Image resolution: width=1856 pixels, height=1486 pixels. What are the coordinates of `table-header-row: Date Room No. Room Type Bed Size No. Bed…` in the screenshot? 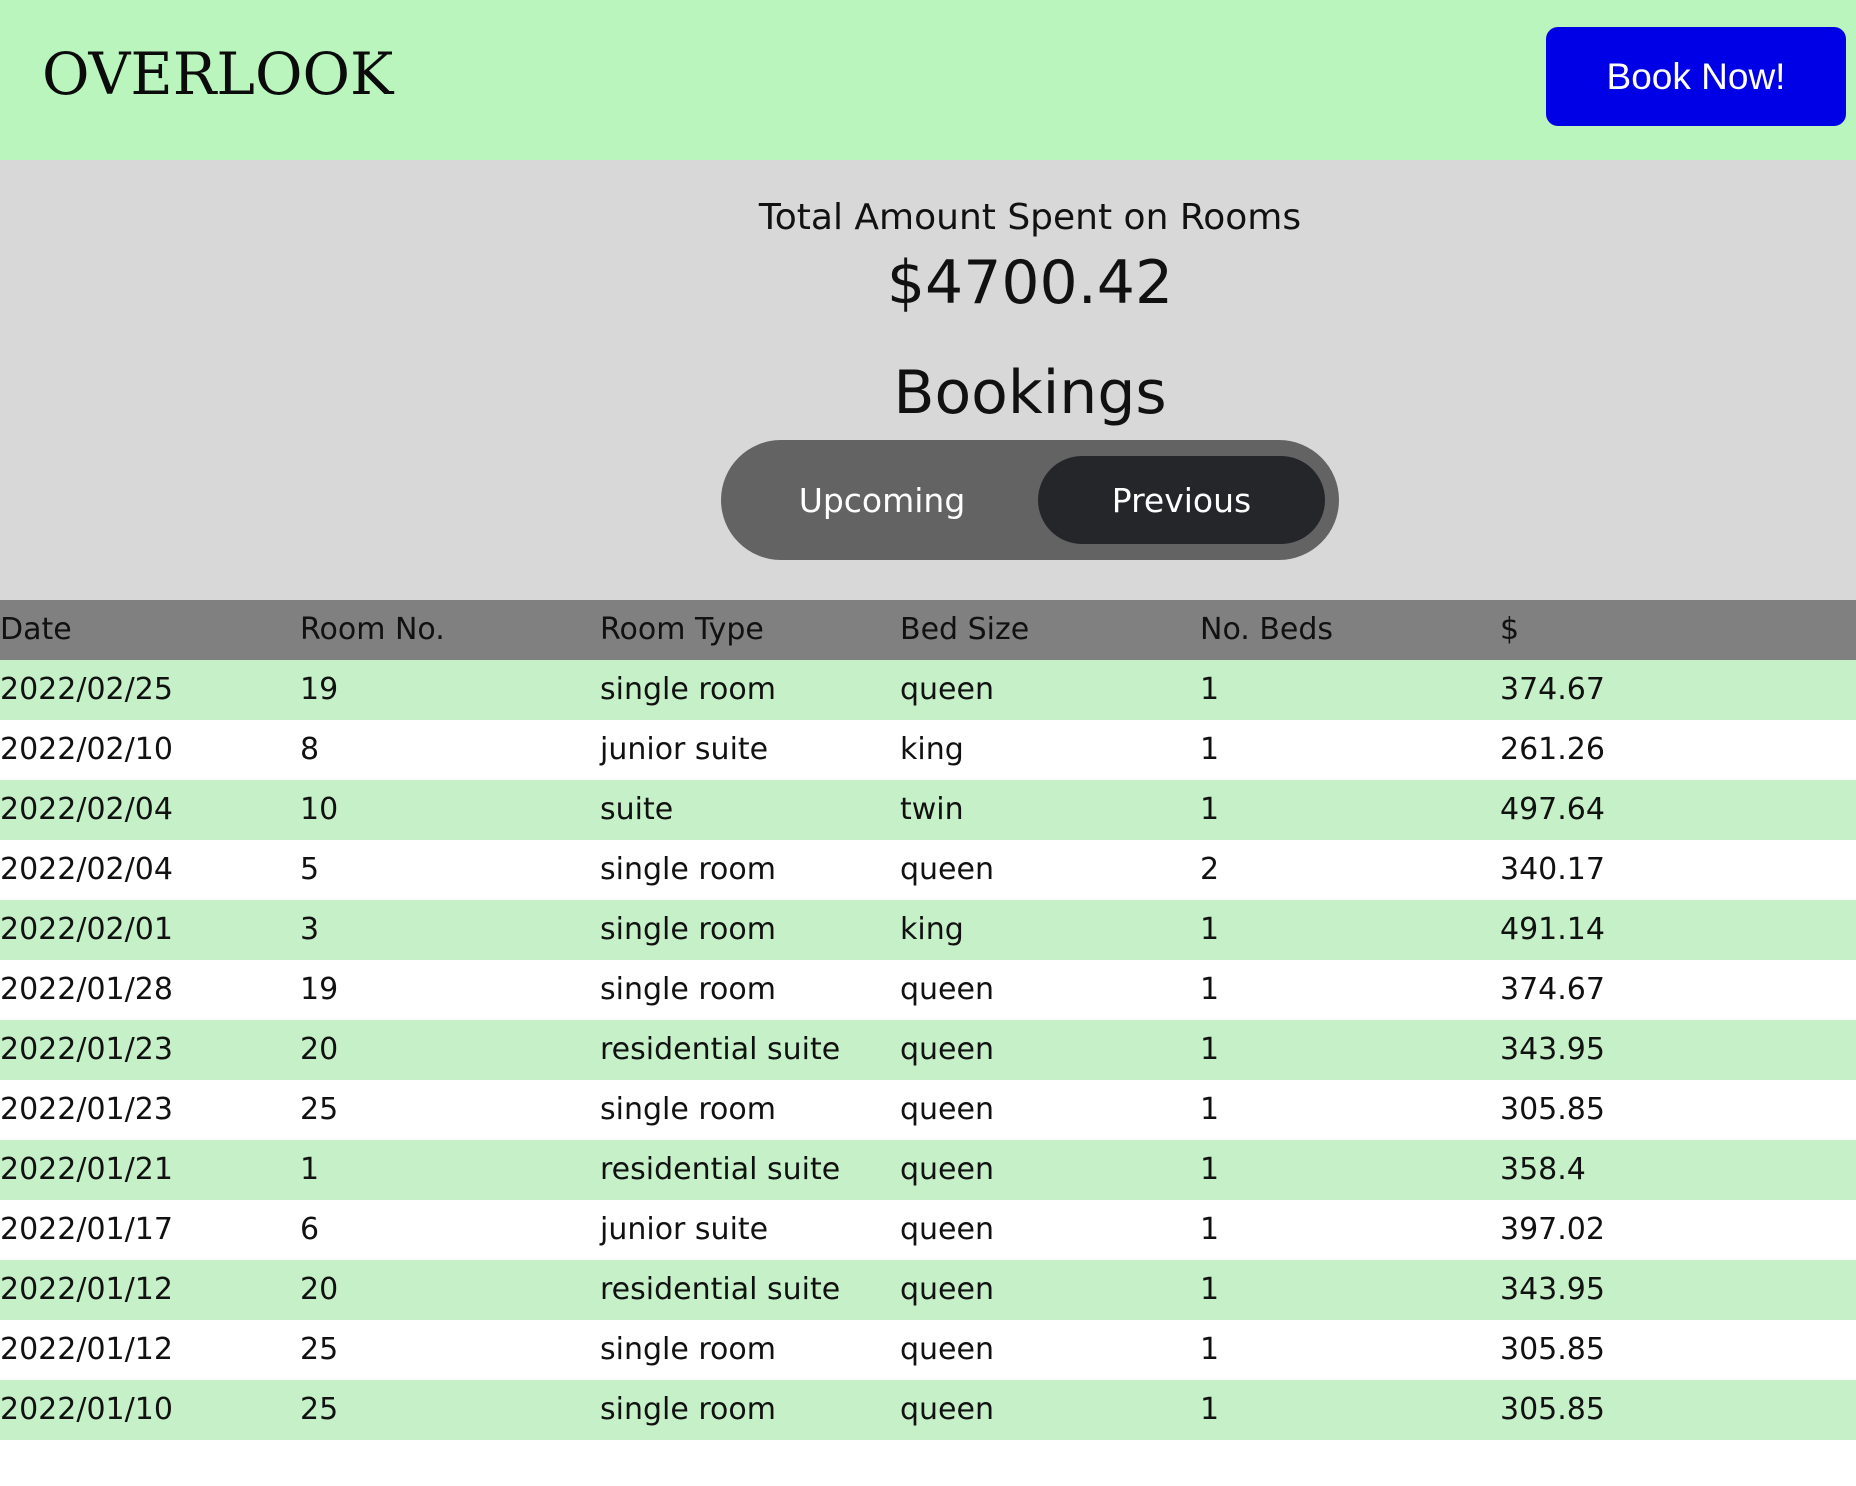 It's located at (928, 630).